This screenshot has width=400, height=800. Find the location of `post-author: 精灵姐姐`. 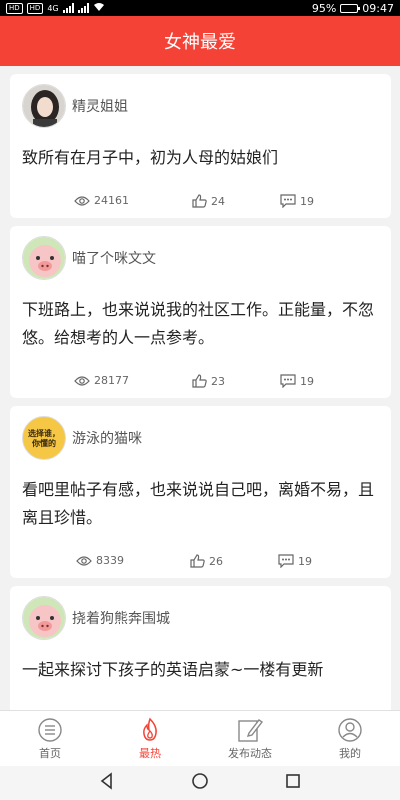

post-author: 精灵姐姐 is located at coordinates (75, 106).